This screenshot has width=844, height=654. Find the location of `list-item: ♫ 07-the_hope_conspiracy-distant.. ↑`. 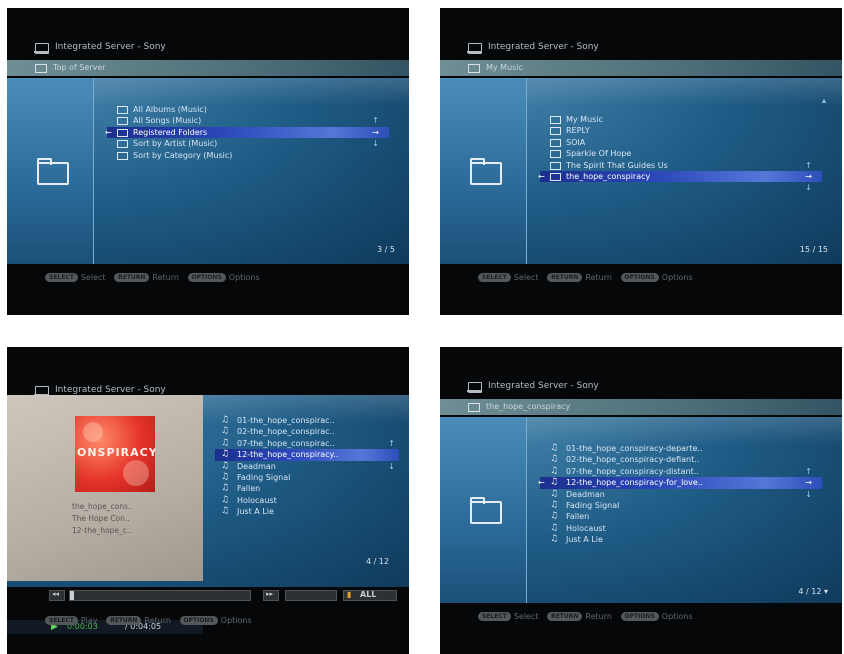

list-item: ♫ 07-the_hope_conspiracy-distant.. ↑ is located at coordinates (681, 471).